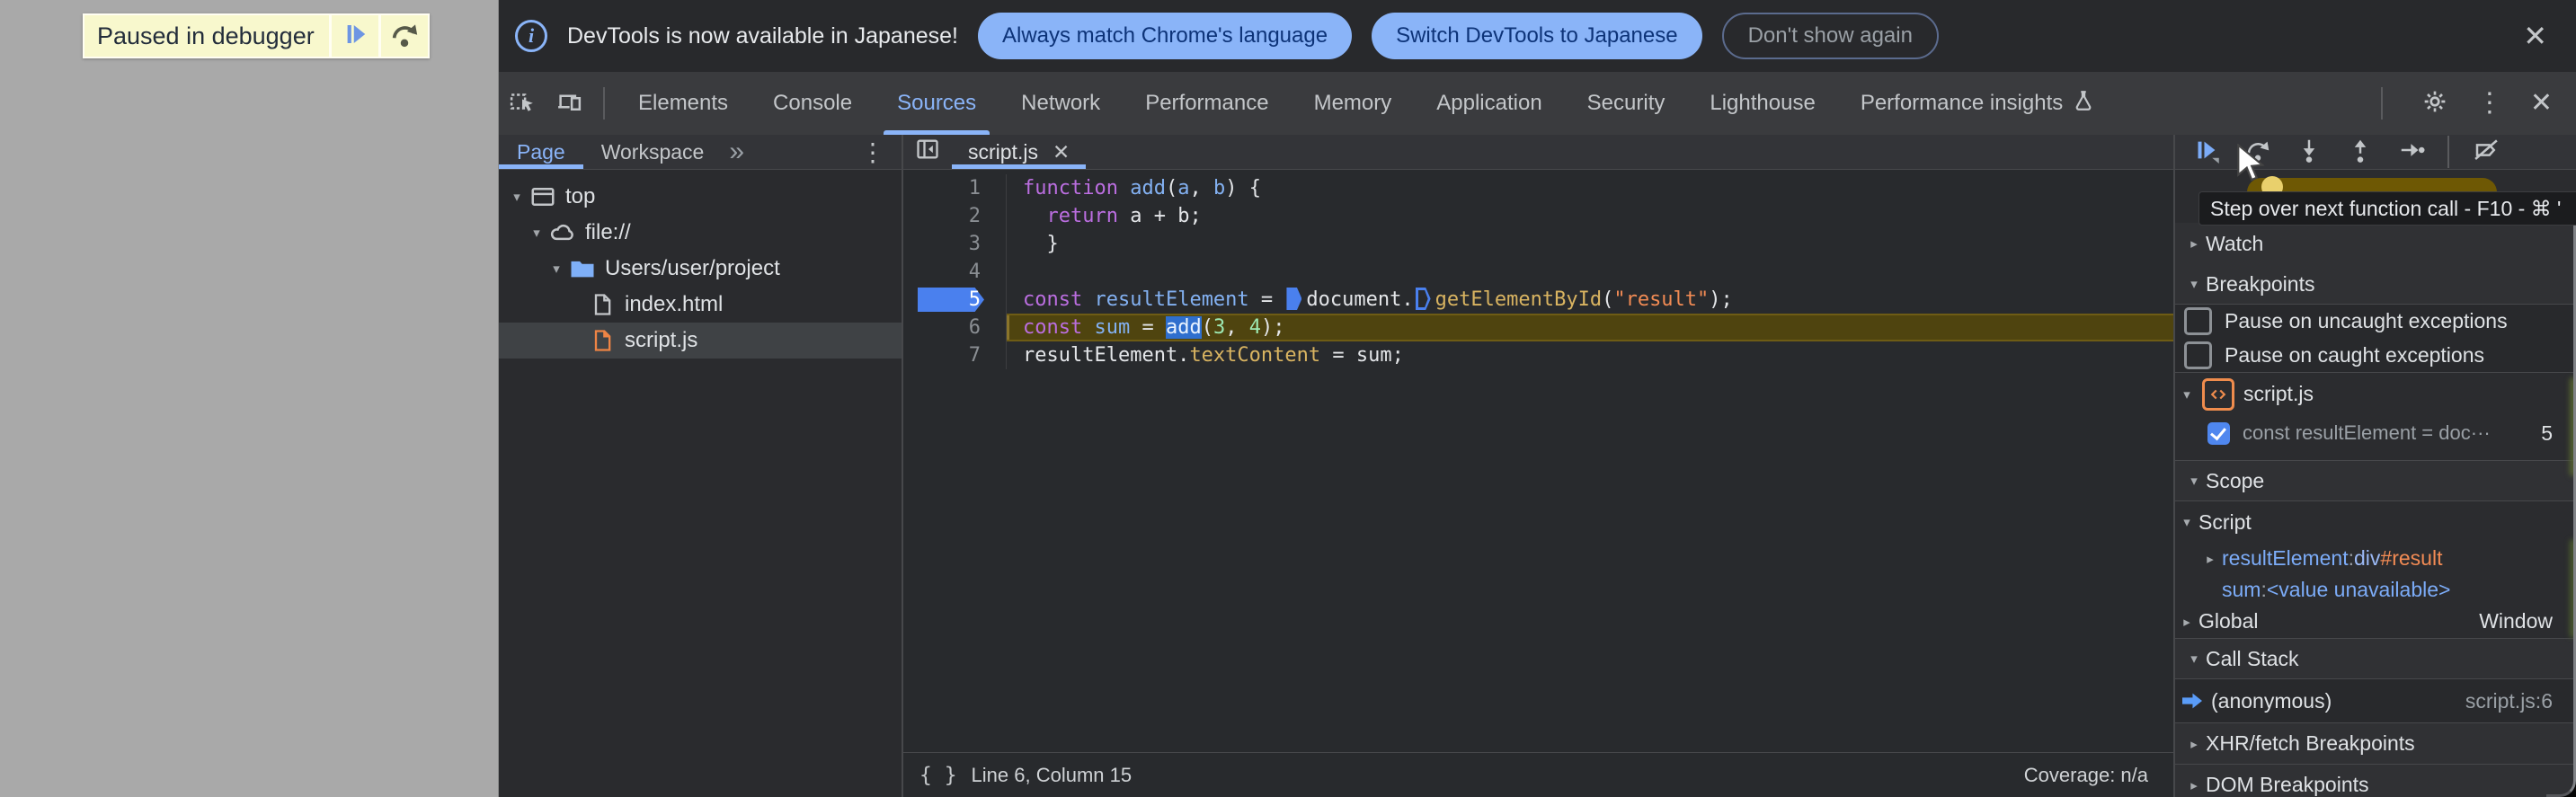 Image resolution: width=2576 pixels, height=797 pixels. Describe the element at coordinates (955, 216) in the screenshot. I see `gutter-line-2: 2` at that location.